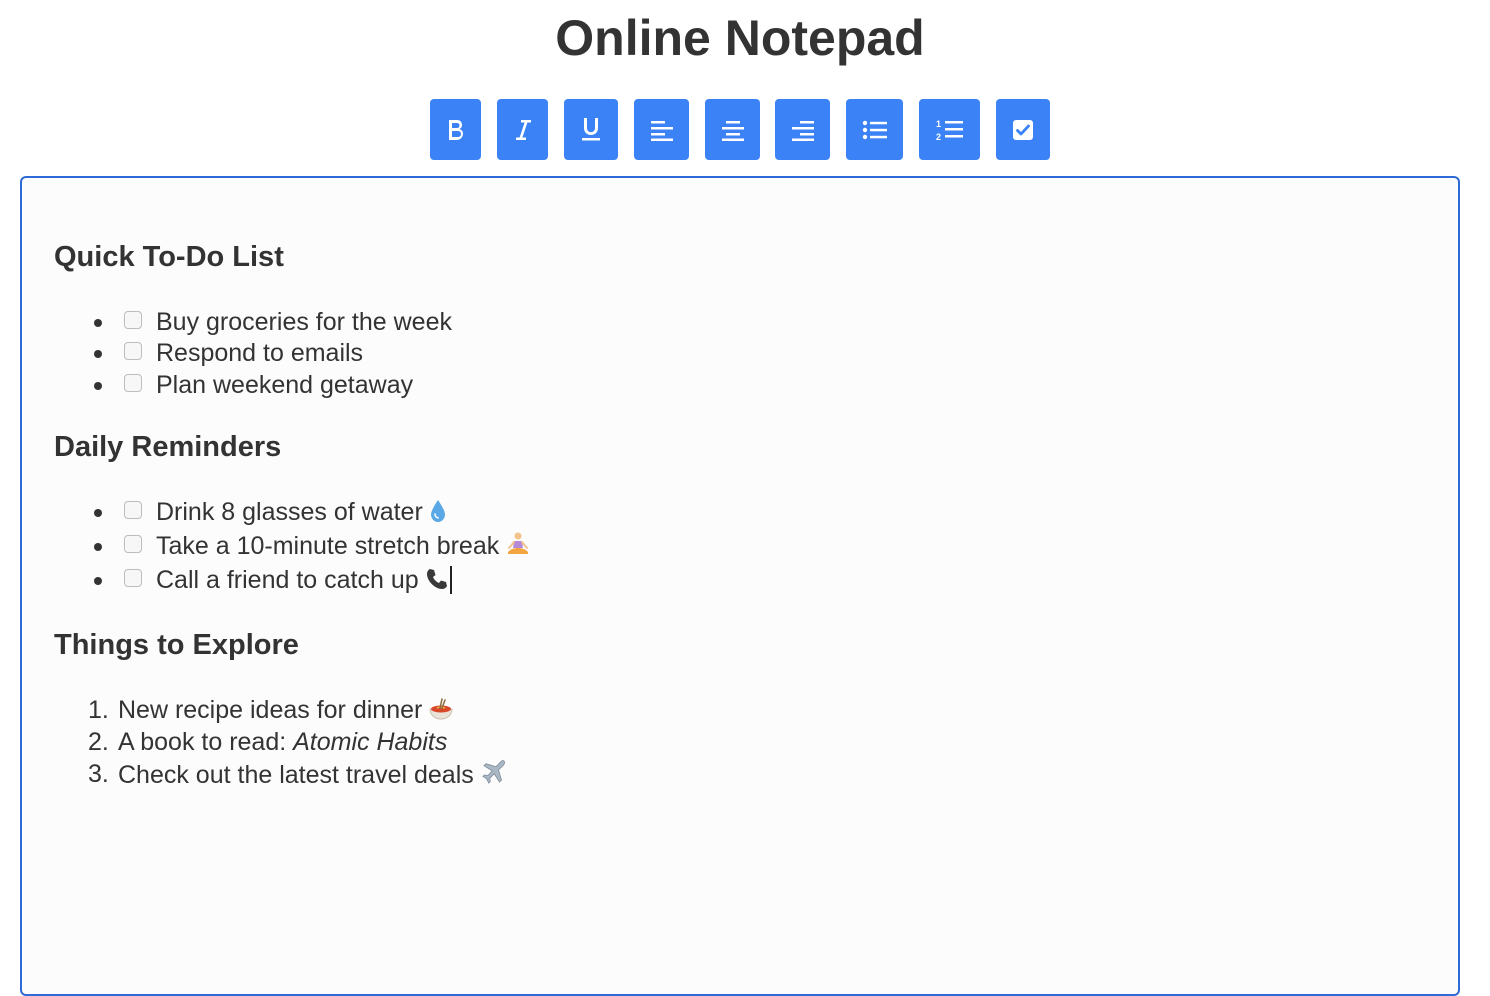 The image size is (1490, 996). What do you see at coordinates (98, 774) in the screenshot?
I see `list-number: 3.` at bounding box center [98, 774].